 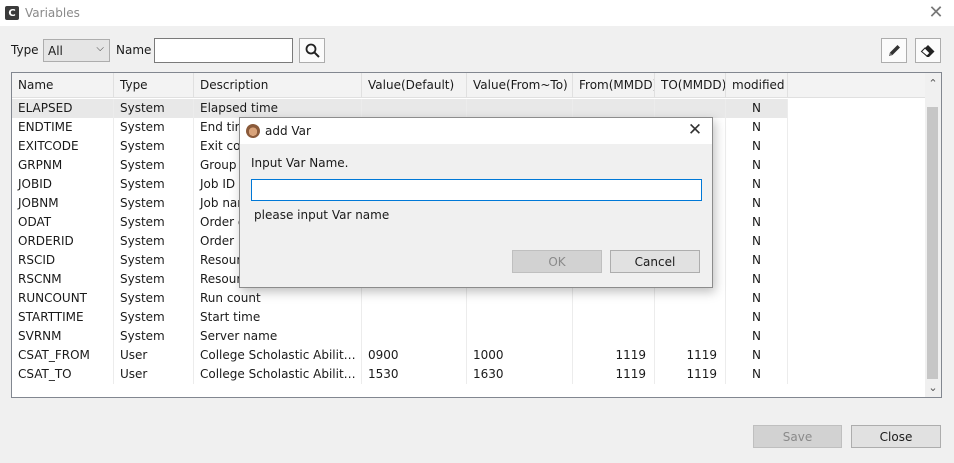 I want to click on dialog-title: add Var, so click(x=288, y=131).